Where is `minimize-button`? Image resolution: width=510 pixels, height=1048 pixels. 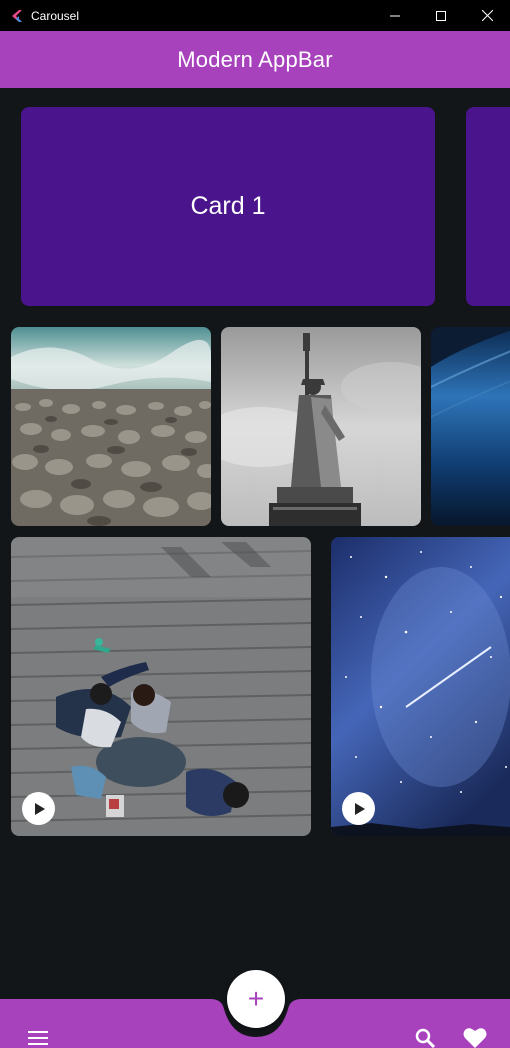
minimize-button is located at coordinates (395, 15).